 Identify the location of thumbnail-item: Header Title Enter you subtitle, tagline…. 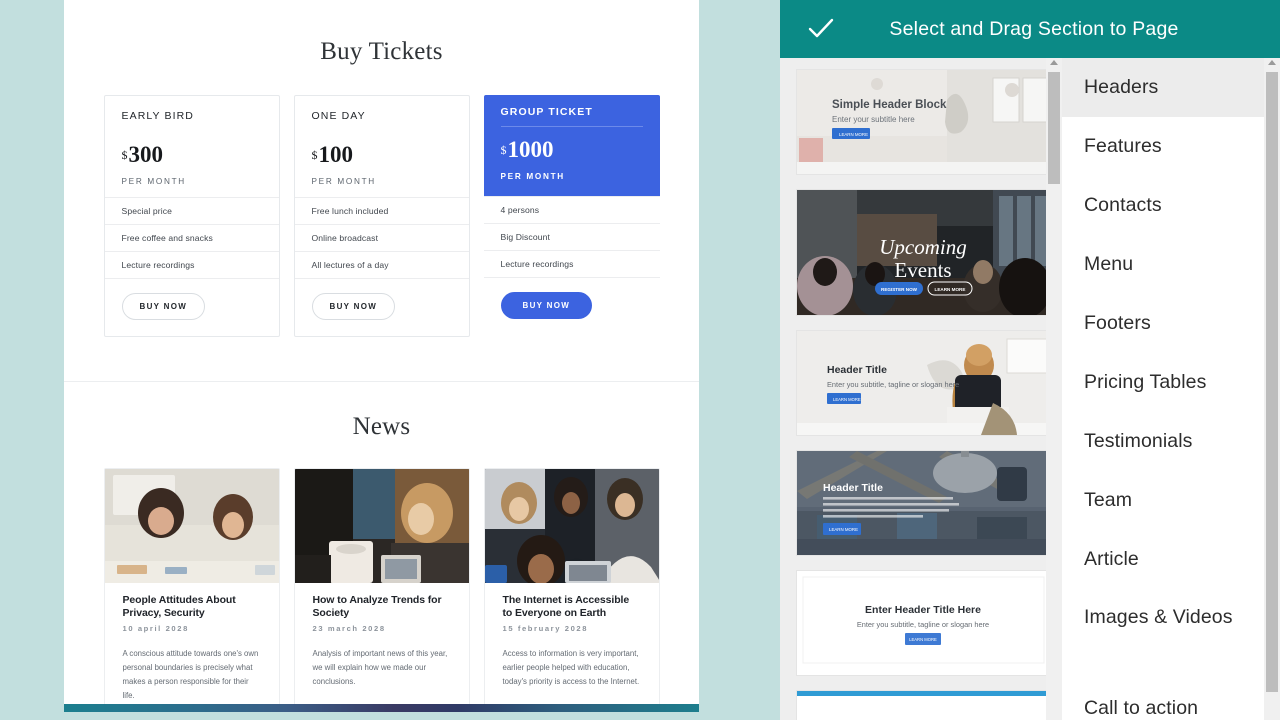
(923, 383).